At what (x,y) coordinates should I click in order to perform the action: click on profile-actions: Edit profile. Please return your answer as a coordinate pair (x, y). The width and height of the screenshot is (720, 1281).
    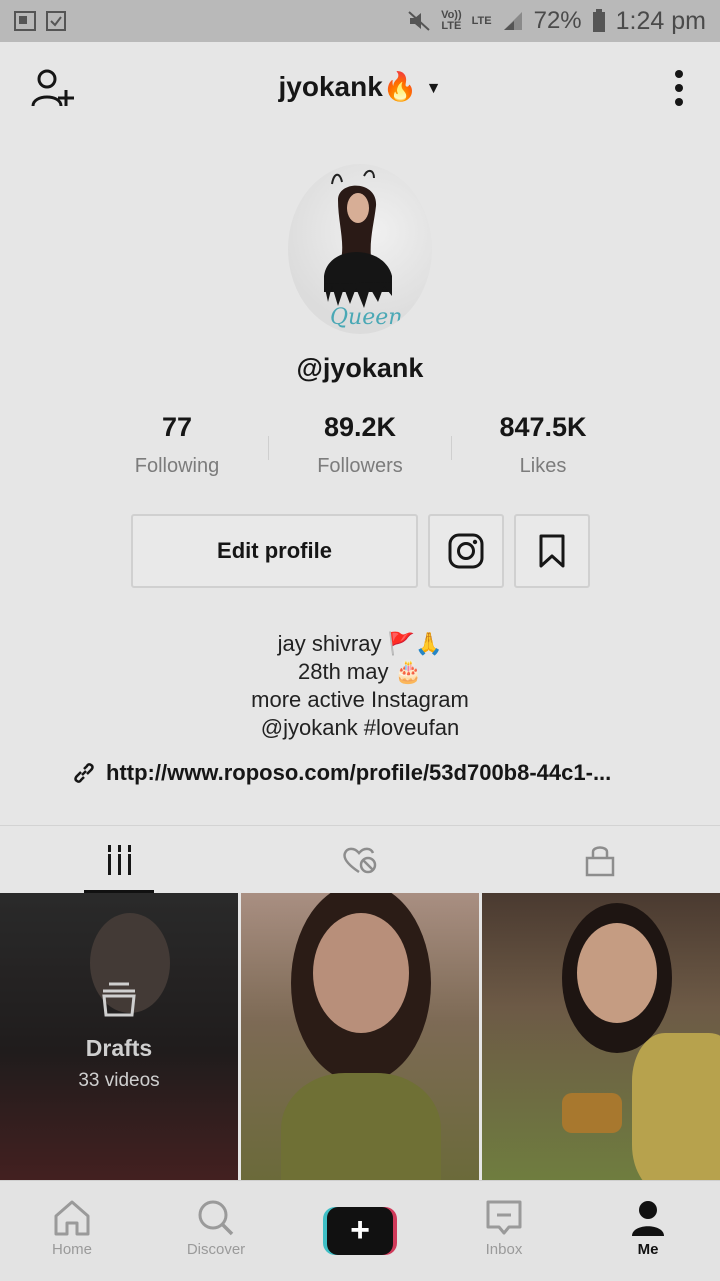
    Looking at the image, I should click on (360, 551).